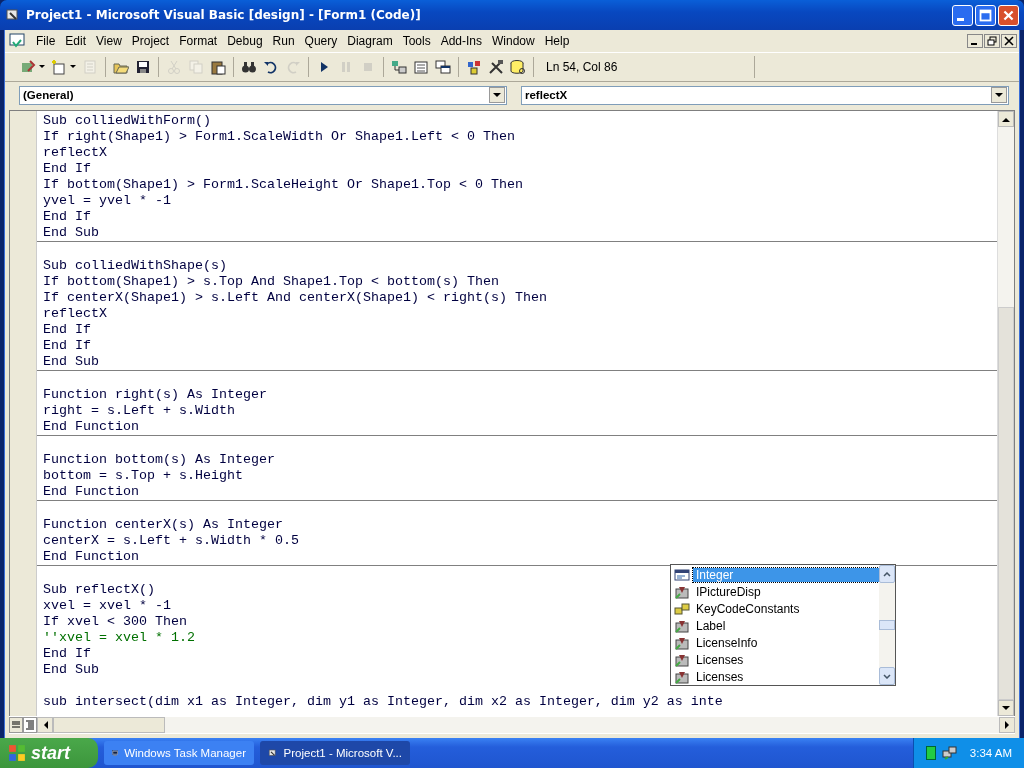 The height and width of the screenshot is (768, 1024). Describe the element at coordinates (775, 591) in the screenshot. I see `completion-item: IPictureDisp` at that location.